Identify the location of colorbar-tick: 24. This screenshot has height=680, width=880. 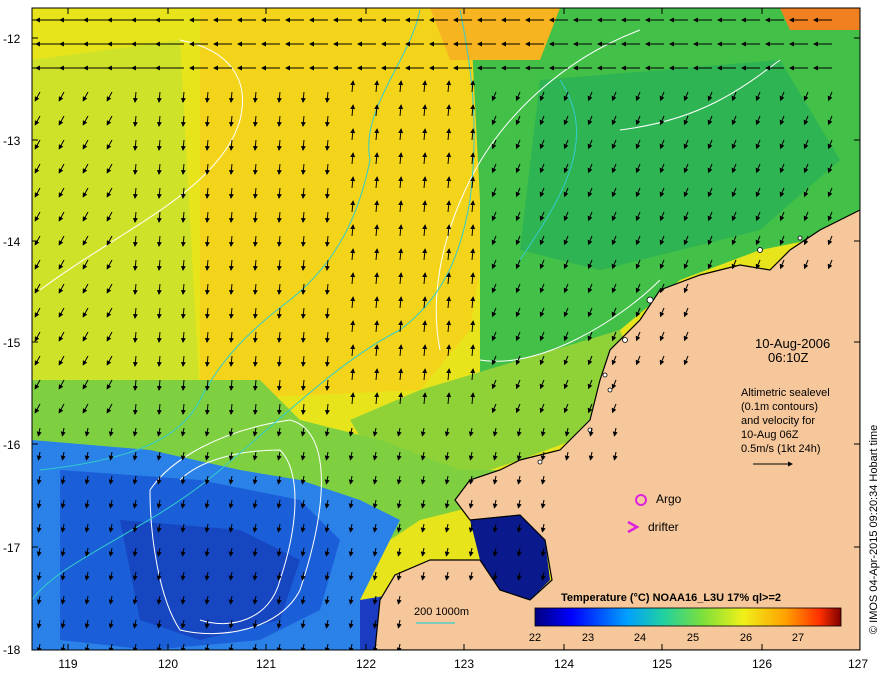
(640, 638).